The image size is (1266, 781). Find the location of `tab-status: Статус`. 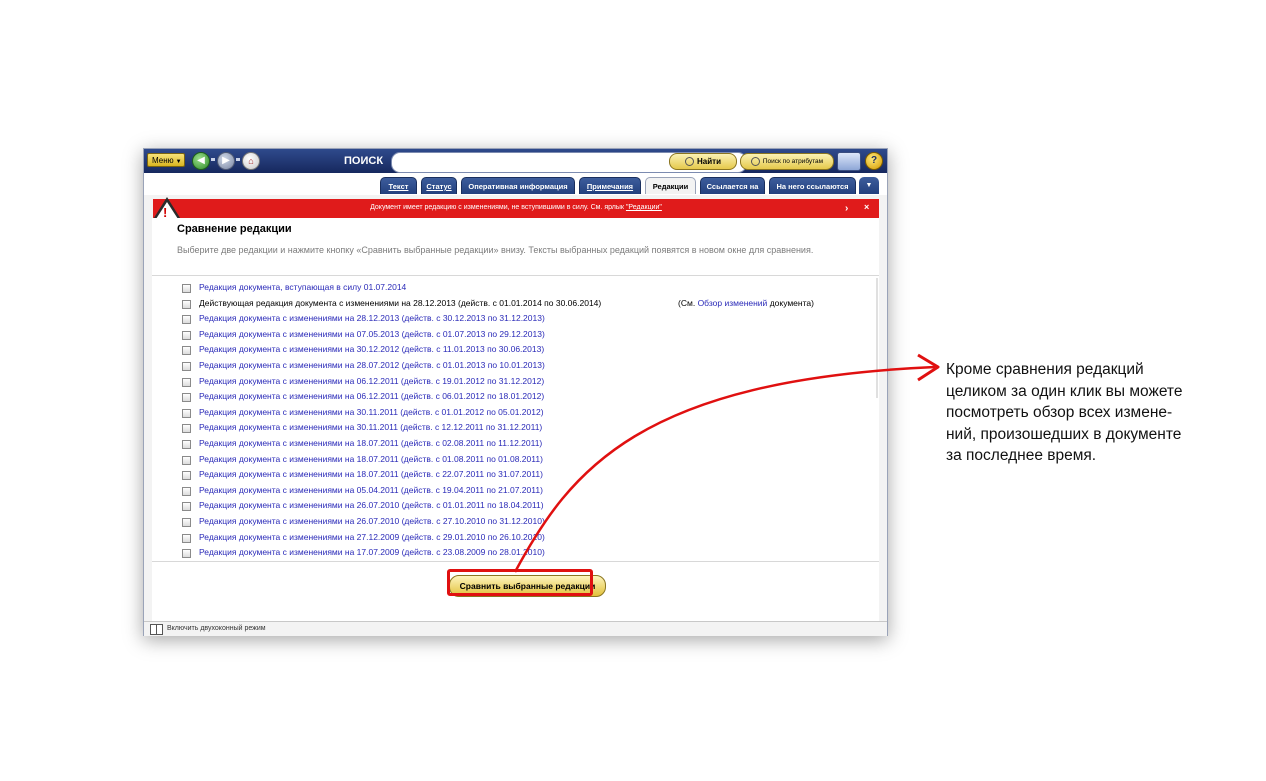

tab-status: Статус is located at coordinates (439, 185).